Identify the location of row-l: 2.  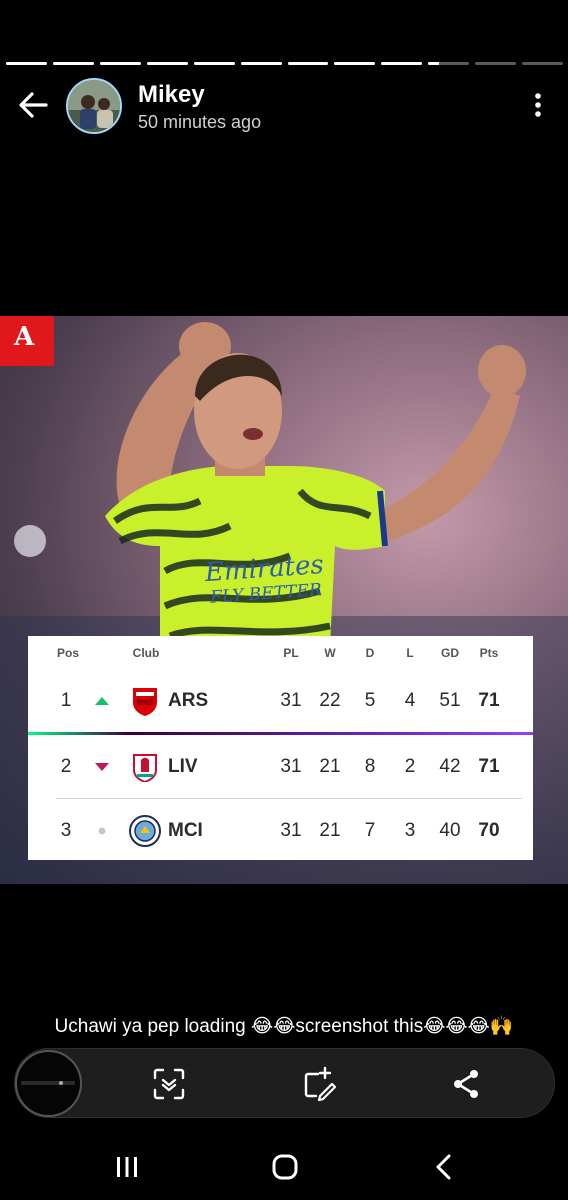
(410, 766).